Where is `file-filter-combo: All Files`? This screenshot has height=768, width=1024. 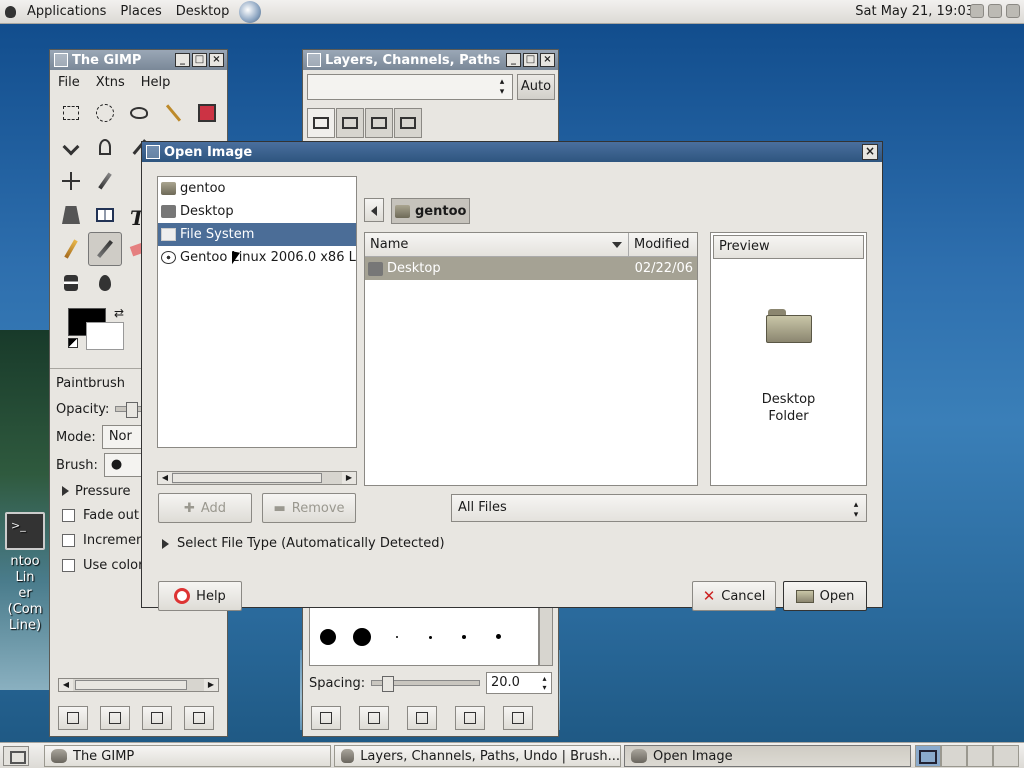 file-filter-combo: All Files is located at coordinates (659, 508).